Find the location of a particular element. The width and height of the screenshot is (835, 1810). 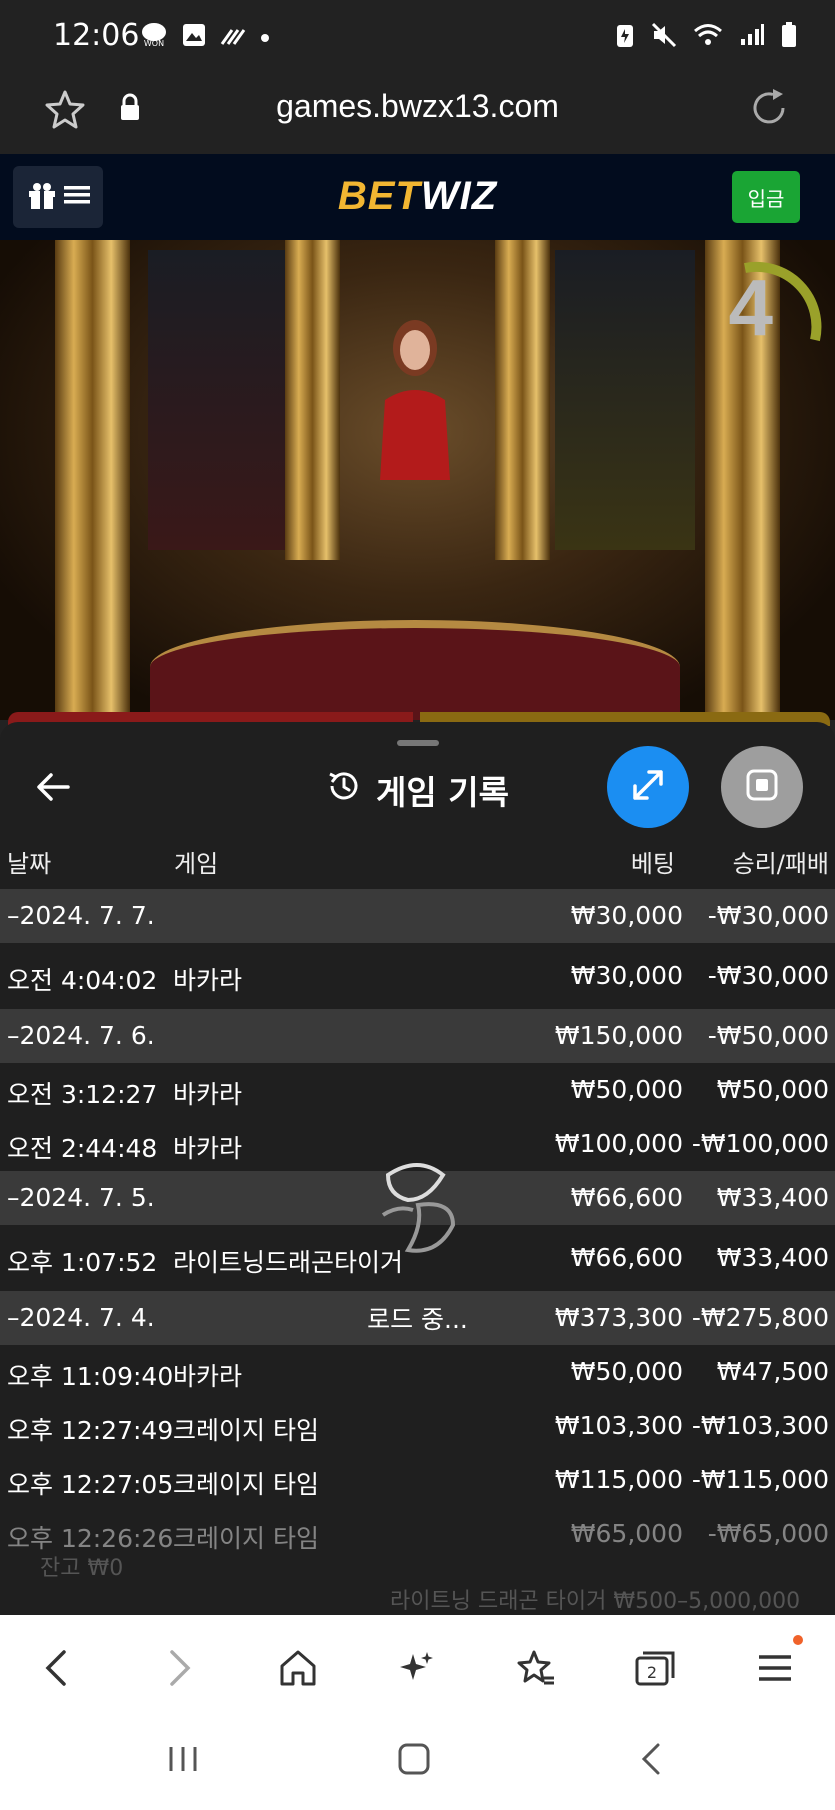

notification-dot is located at coordinates (798, 1640).